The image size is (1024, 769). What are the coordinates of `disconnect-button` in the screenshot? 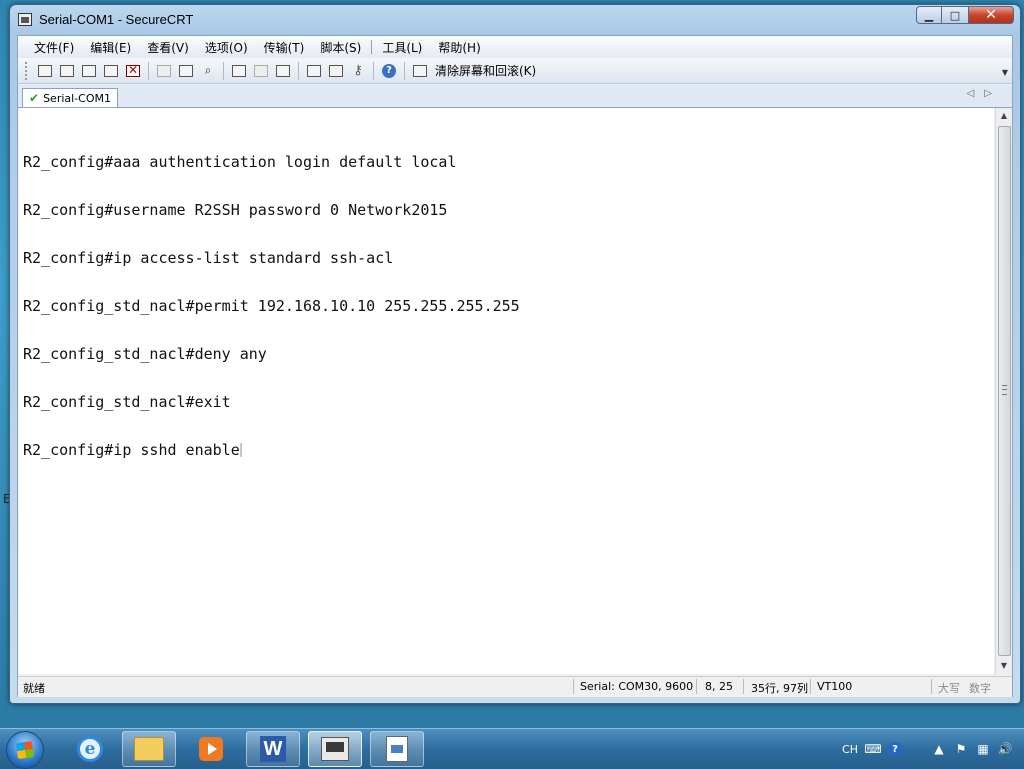 It's located at (133, 71).